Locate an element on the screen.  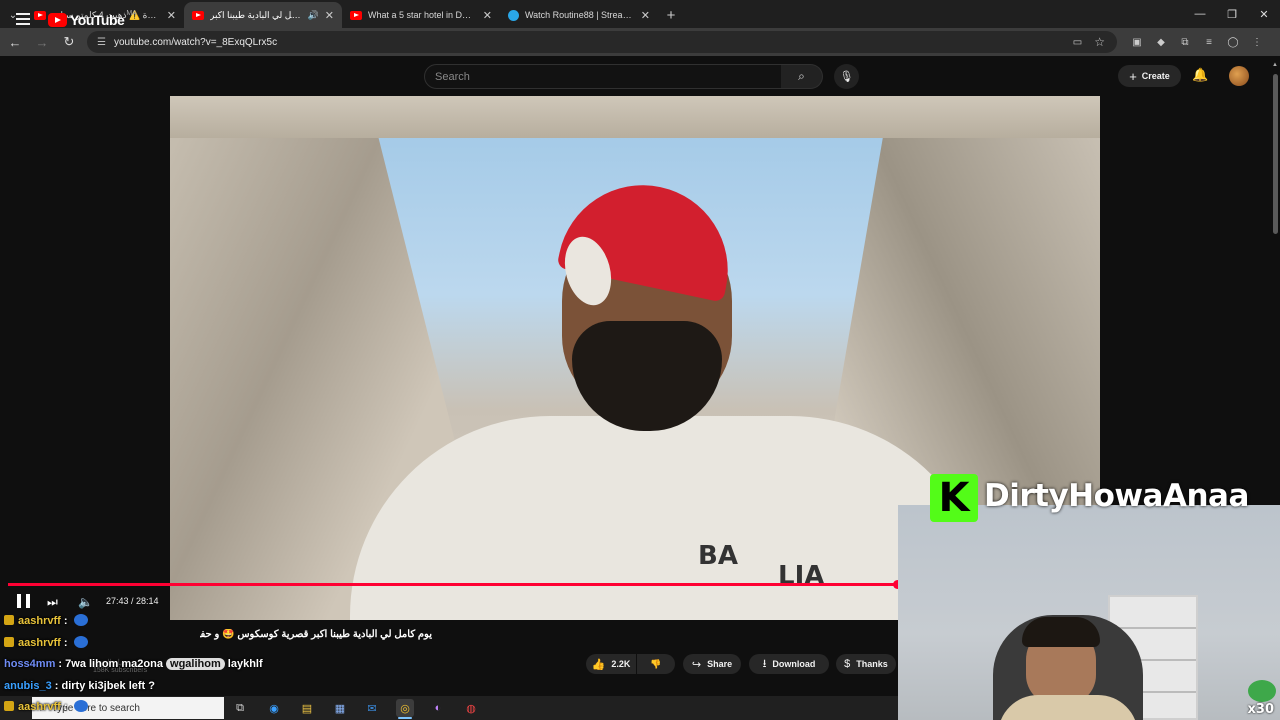
streamer-name-banner: K DirtyHowaAnaa is located at coordinates (1104, 498).